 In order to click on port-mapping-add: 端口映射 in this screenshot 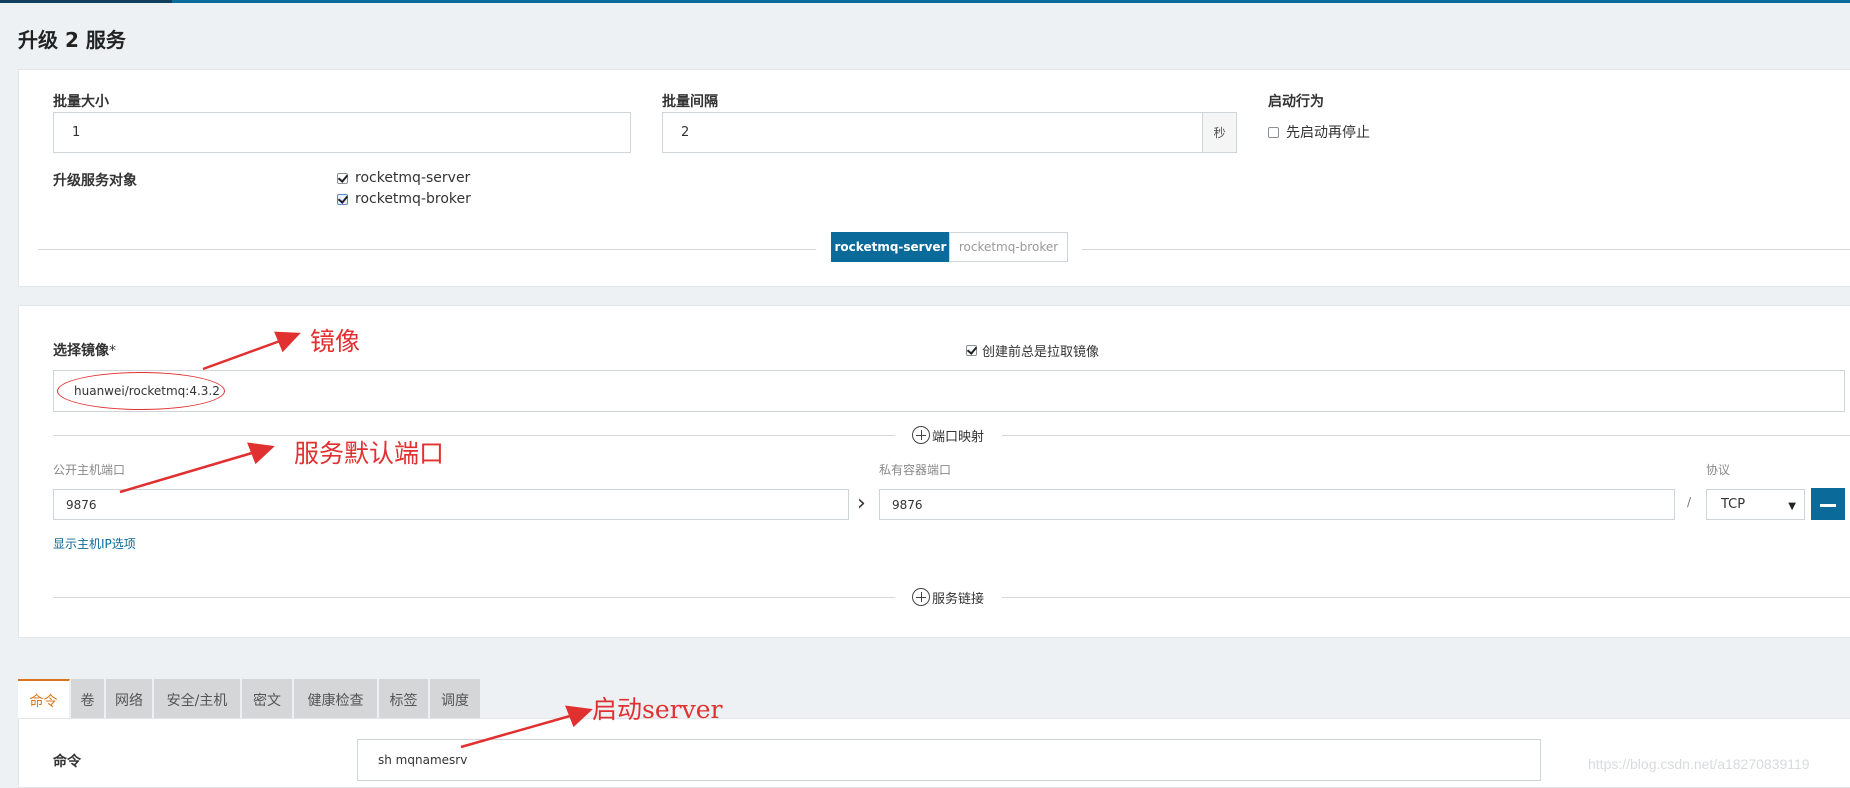, I will do `click(948, 435)`.